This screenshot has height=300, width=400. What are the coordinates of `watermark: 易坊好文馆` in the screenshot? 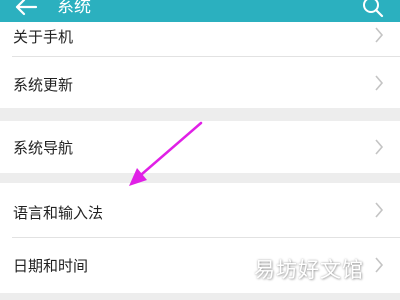 It's located at (309, 270).